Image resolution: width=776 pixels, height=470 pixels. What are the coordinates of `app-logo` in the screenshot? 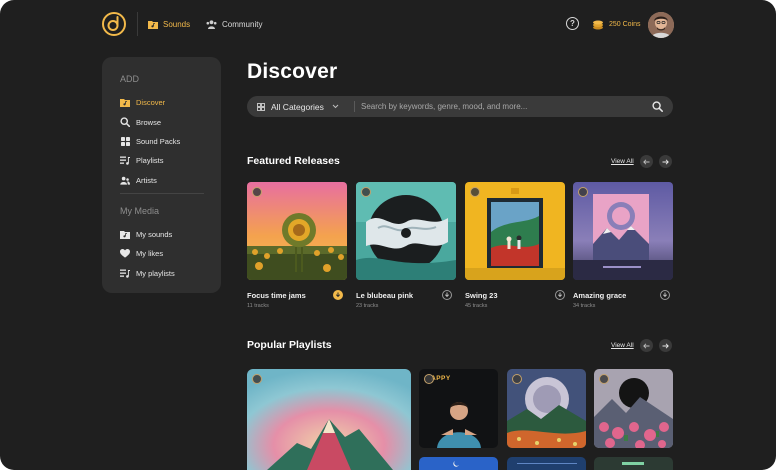 It's located at (114, 24).